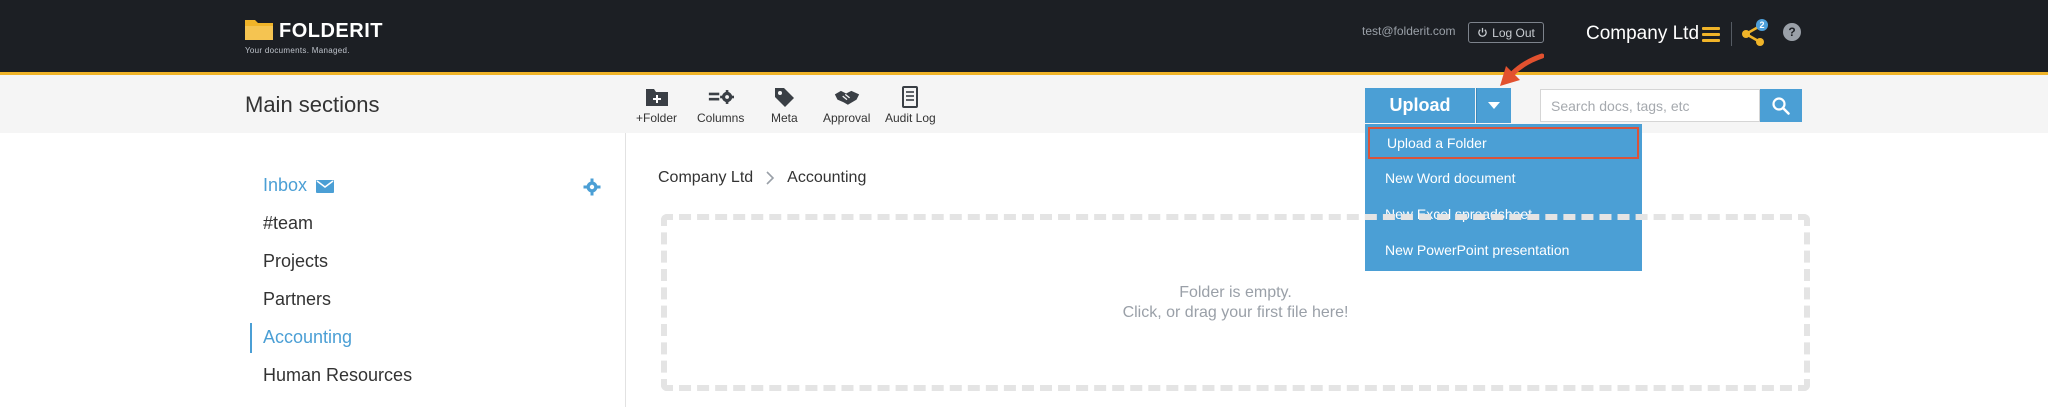  What do you see at coordinates (285, 185) in the screenshot?
I see `sidebar-item-inbox: Inbox` at bounding box center [285, 185].